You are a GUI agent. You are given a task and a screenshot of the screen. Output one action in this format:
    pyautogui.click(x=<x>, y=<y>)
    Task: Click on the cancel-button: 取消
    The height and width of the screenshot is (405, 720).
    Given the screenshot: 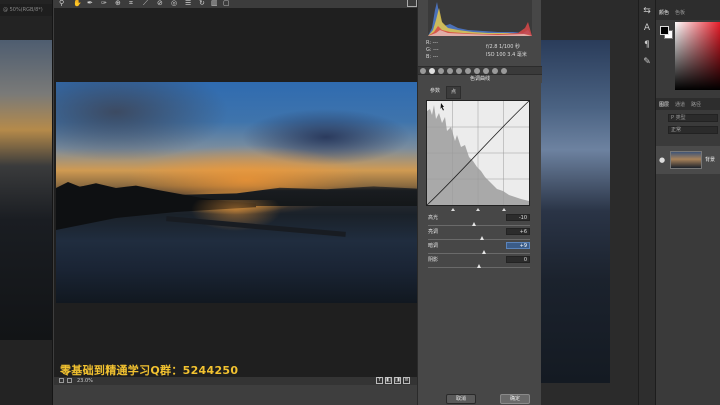 What is the action you would take?
    pyautogui.click(x=461, y=399)
    